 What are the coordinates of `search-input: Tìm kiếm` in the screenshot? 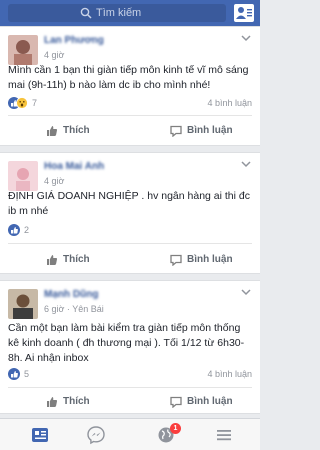 It's located at (117, 13).